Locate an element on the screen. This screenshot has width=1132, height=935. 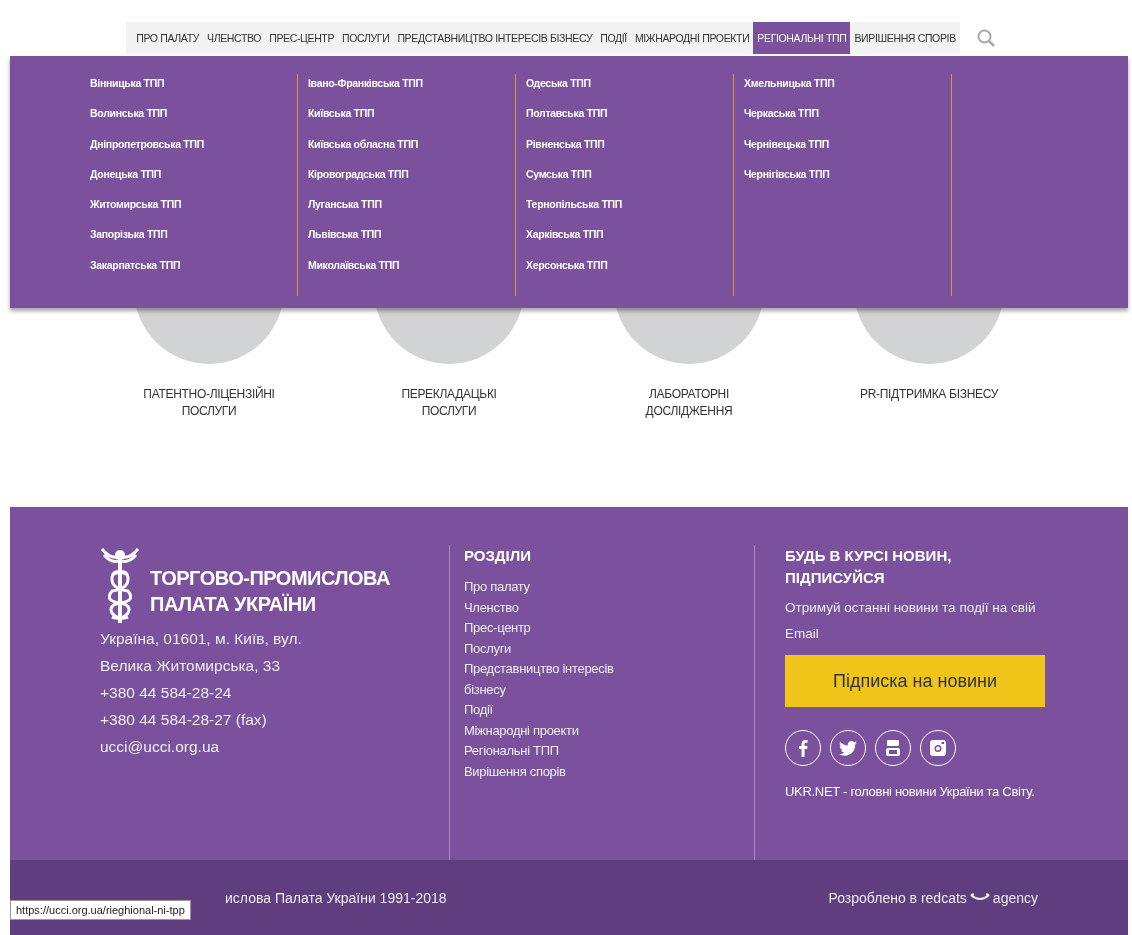
contact-line: Велика Житомирська, 33 is located at coordinates (191, 666).